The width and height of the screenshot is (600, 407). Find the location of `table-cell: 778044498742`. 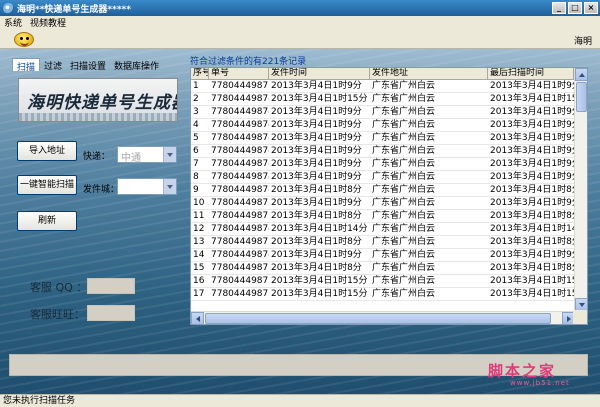

table-cell: 778044498742 is located at coordinates (240, 255).